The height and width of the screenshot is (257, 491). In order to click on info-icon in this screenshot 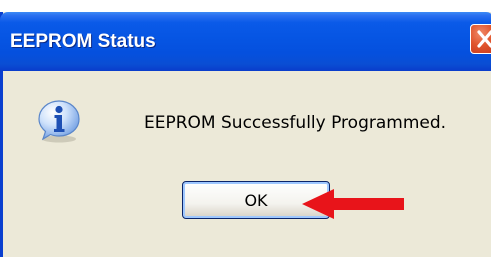, I will do `click(59, 121)`.